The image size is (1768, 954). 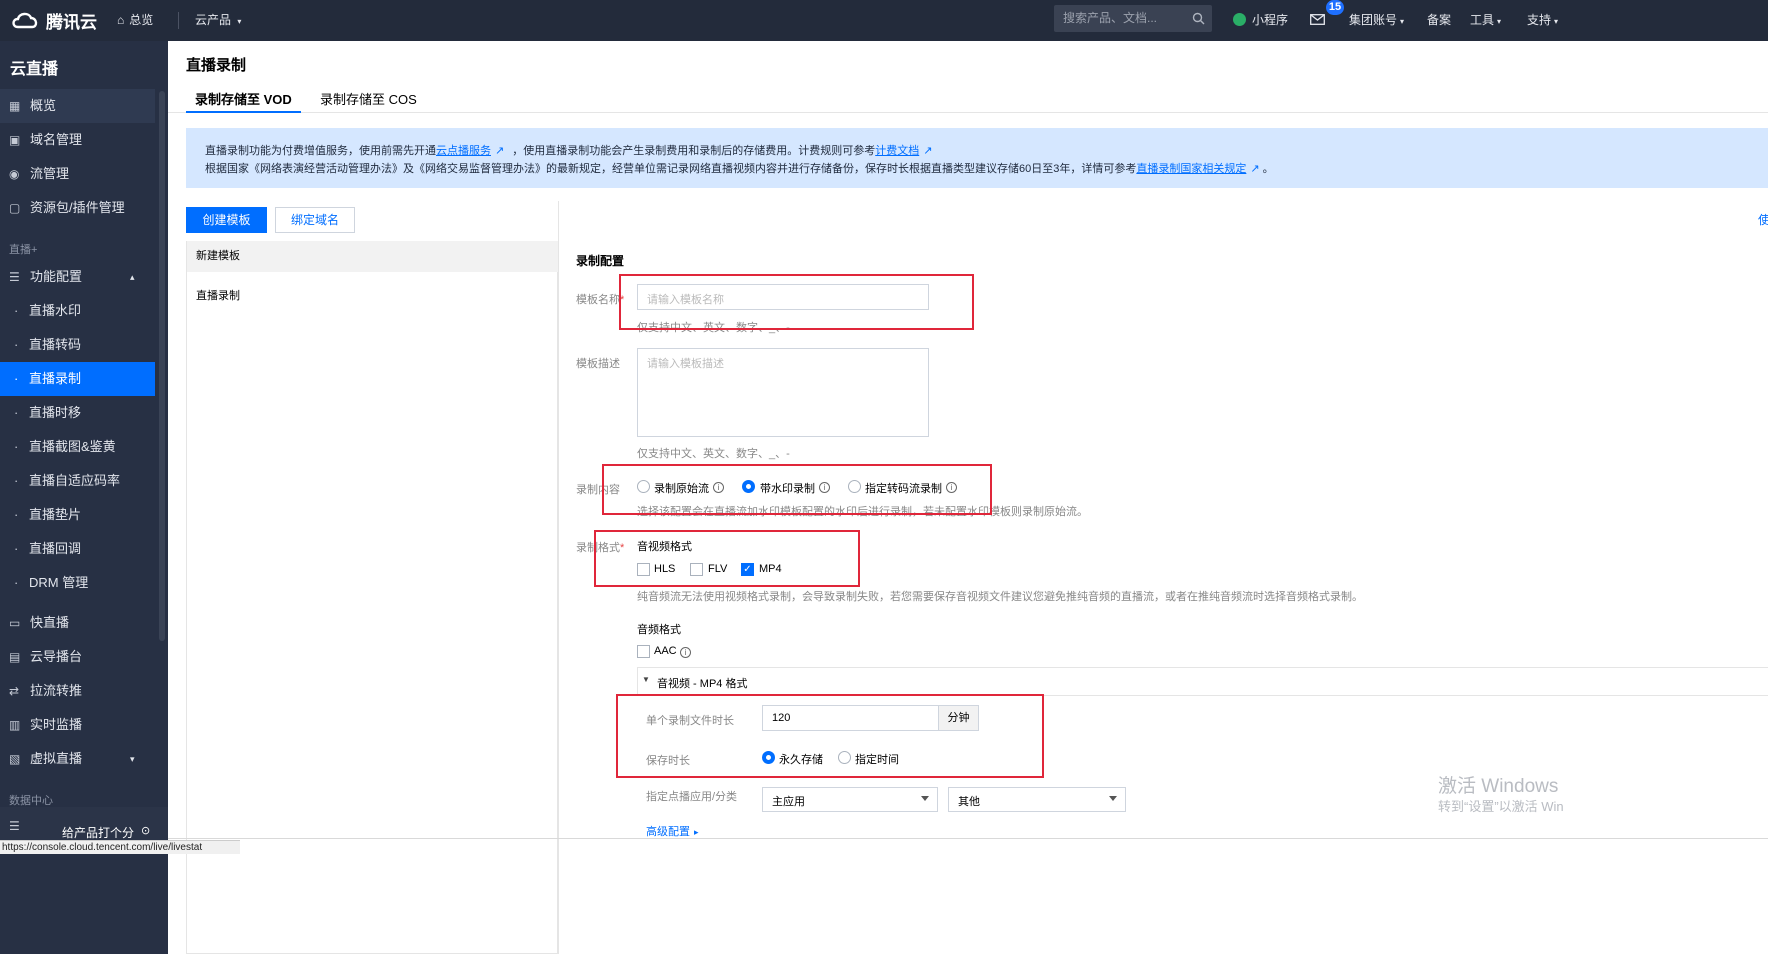 What do you see at coordinates (1260, 20) in the screenshot?
I see `mini-program-link: 小程序` at bounding box center [1260, 20].